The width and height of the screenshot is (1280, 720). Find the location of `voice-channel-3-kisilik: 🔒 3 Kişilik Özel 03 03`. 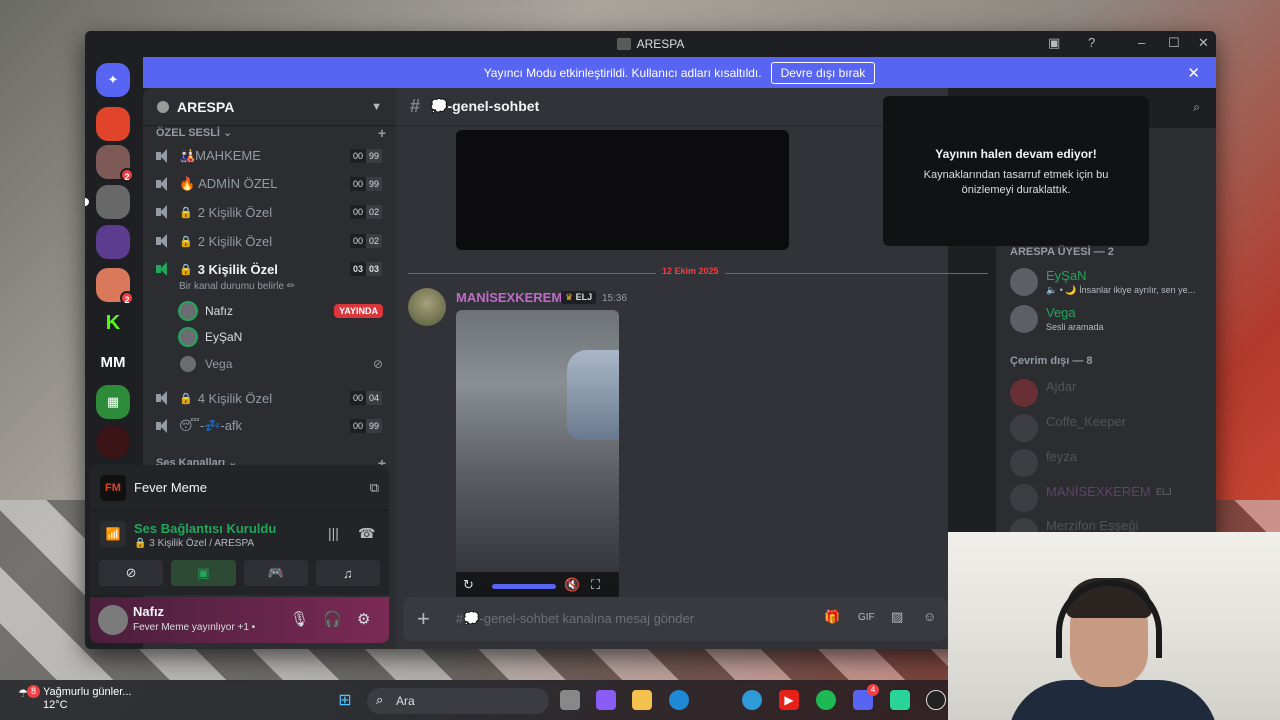

voice-channel-3-kisilik: 🔒 3 Kişilik Özel 03 03 is located at coordinates (268, 269).